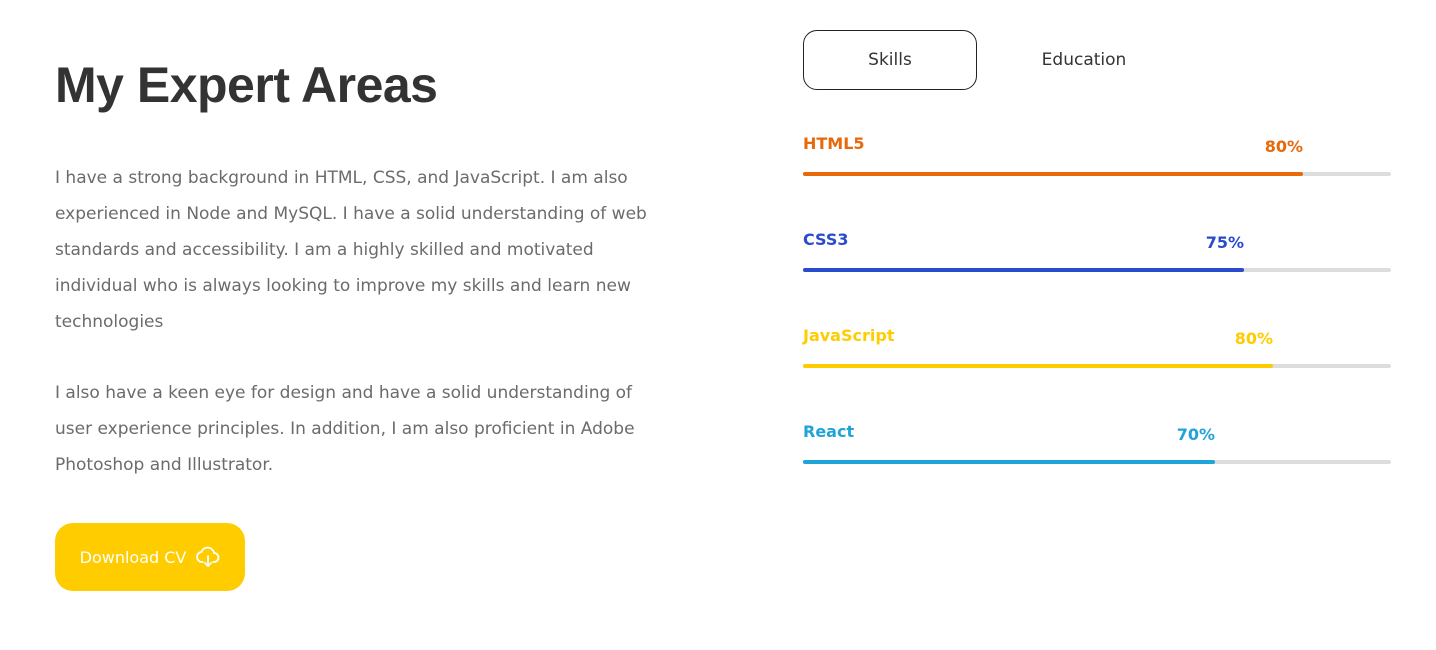 The image size is (1436, 650). What do you see at coordinates (208, 556) in the screenshot?
I see `cloud-download-icon` at bounding box center [208, 556].